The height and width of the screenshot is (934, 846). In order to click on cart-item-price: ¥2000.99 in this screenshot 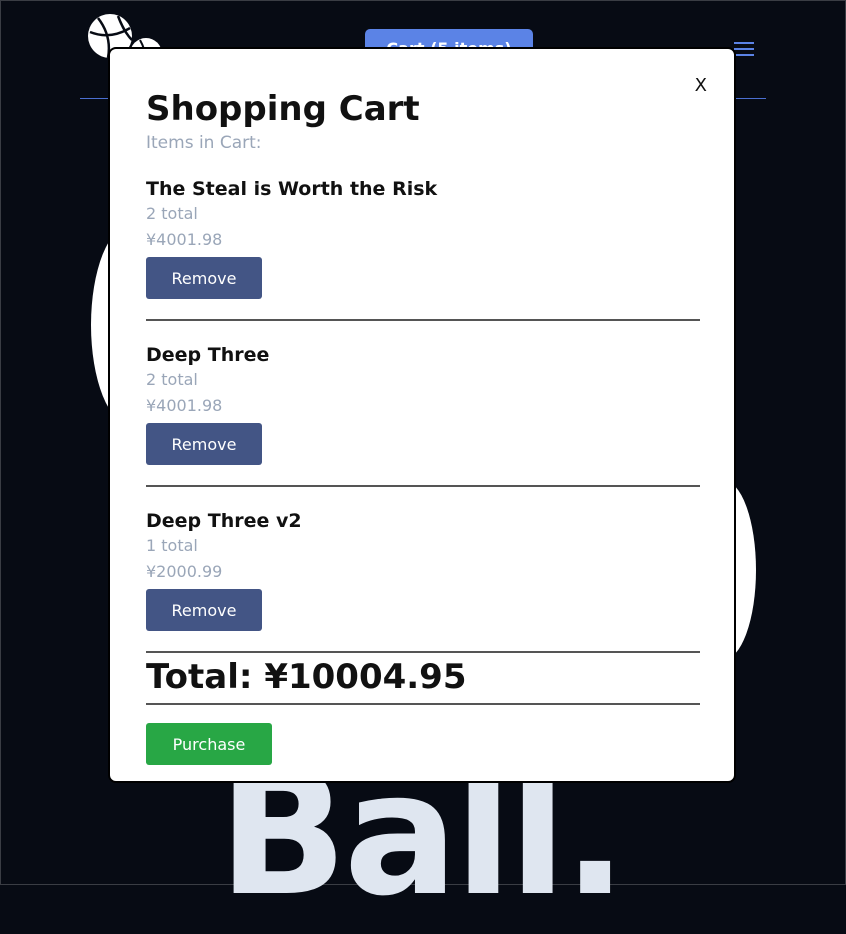, I will do `click(184, 571)`.